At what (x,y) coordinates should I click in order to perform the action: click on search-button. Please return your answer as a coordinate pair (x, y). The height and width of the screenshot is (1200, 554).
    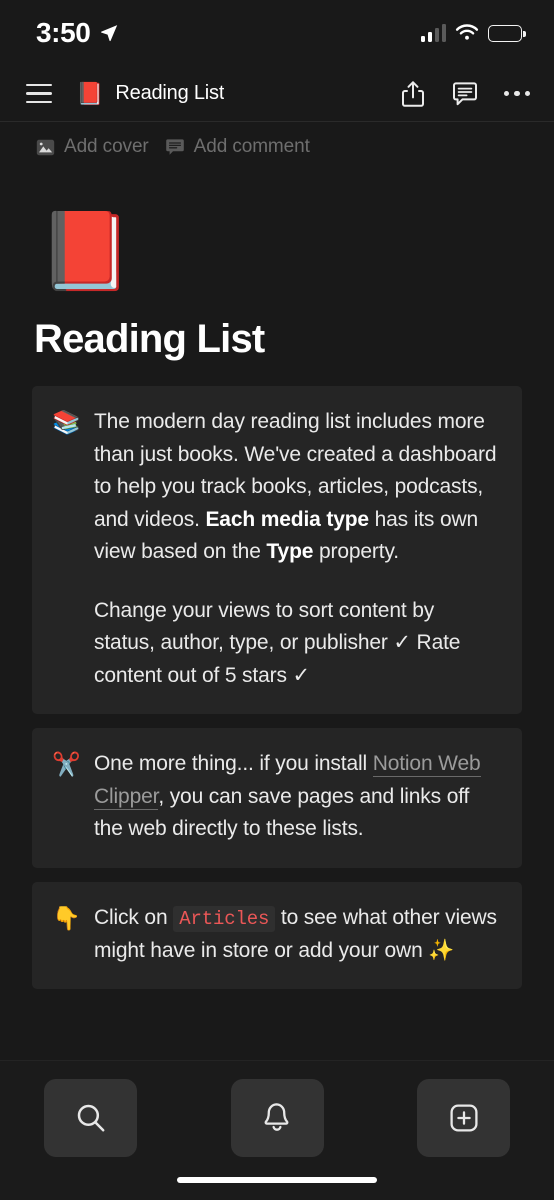
    Looking at the image, I should click on (90, 1118).